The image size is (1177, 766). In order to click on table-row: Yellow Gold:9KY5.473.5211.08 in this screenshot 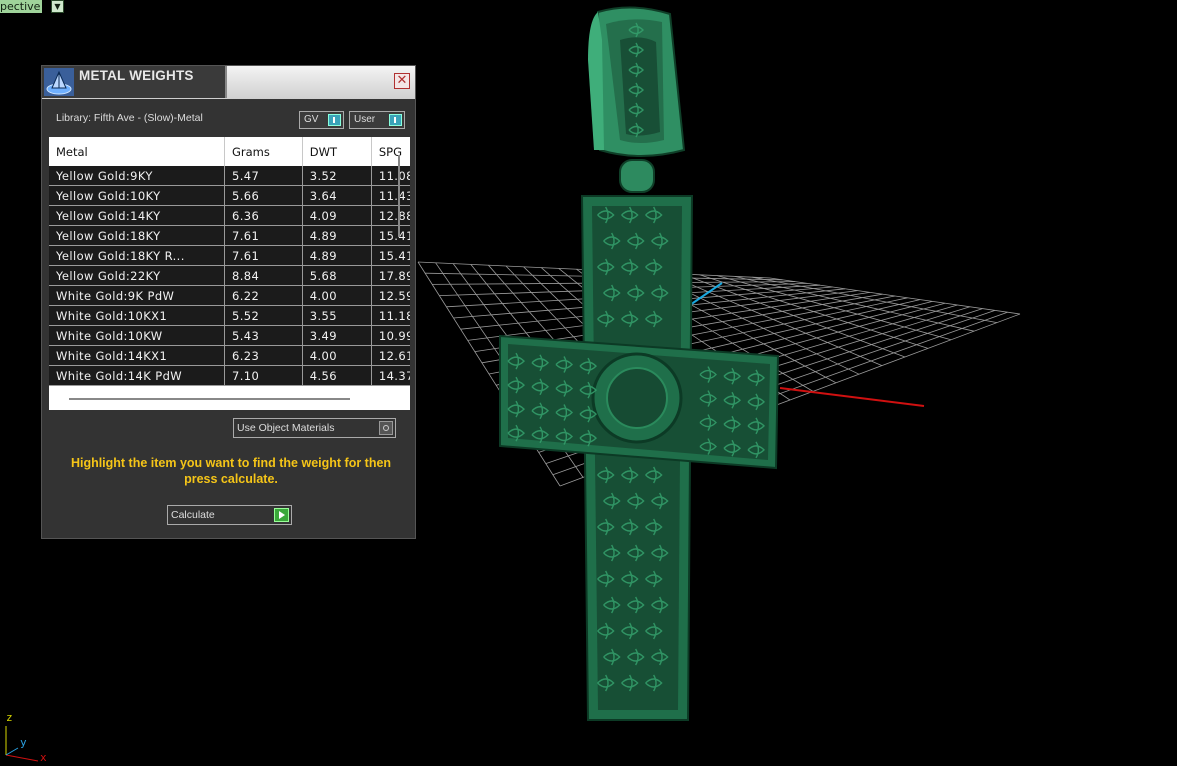, I will do `click(229, 176)`.